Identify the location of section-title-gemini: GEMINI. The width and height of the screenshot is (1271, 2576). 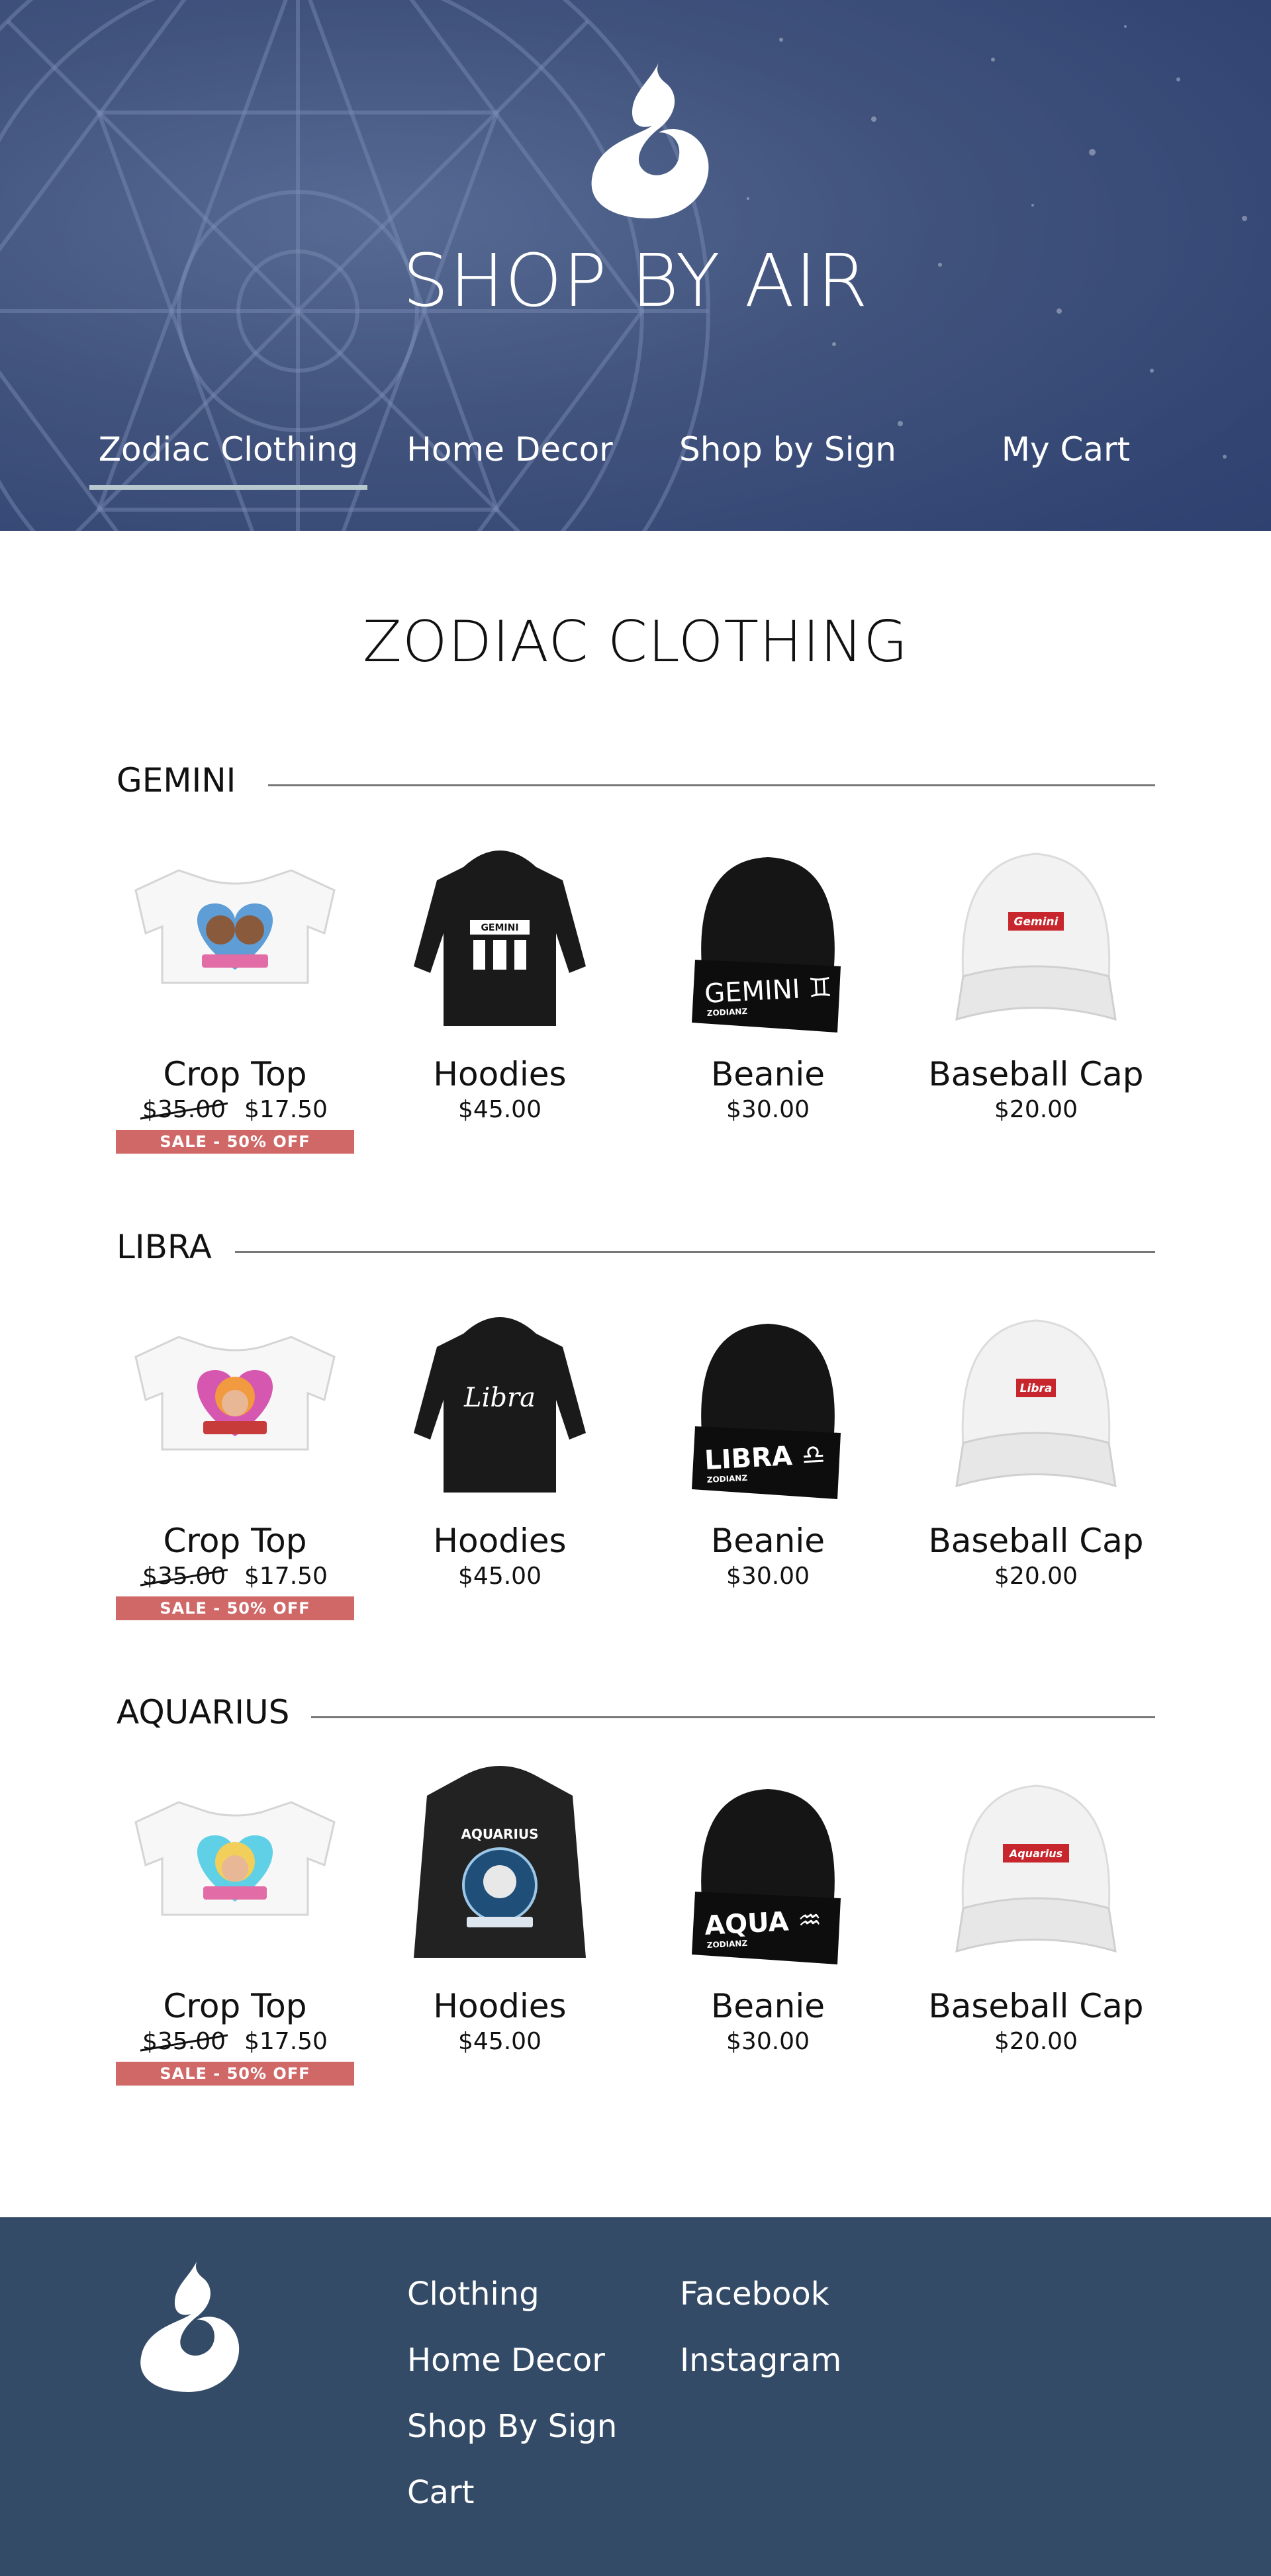
(176, 780).